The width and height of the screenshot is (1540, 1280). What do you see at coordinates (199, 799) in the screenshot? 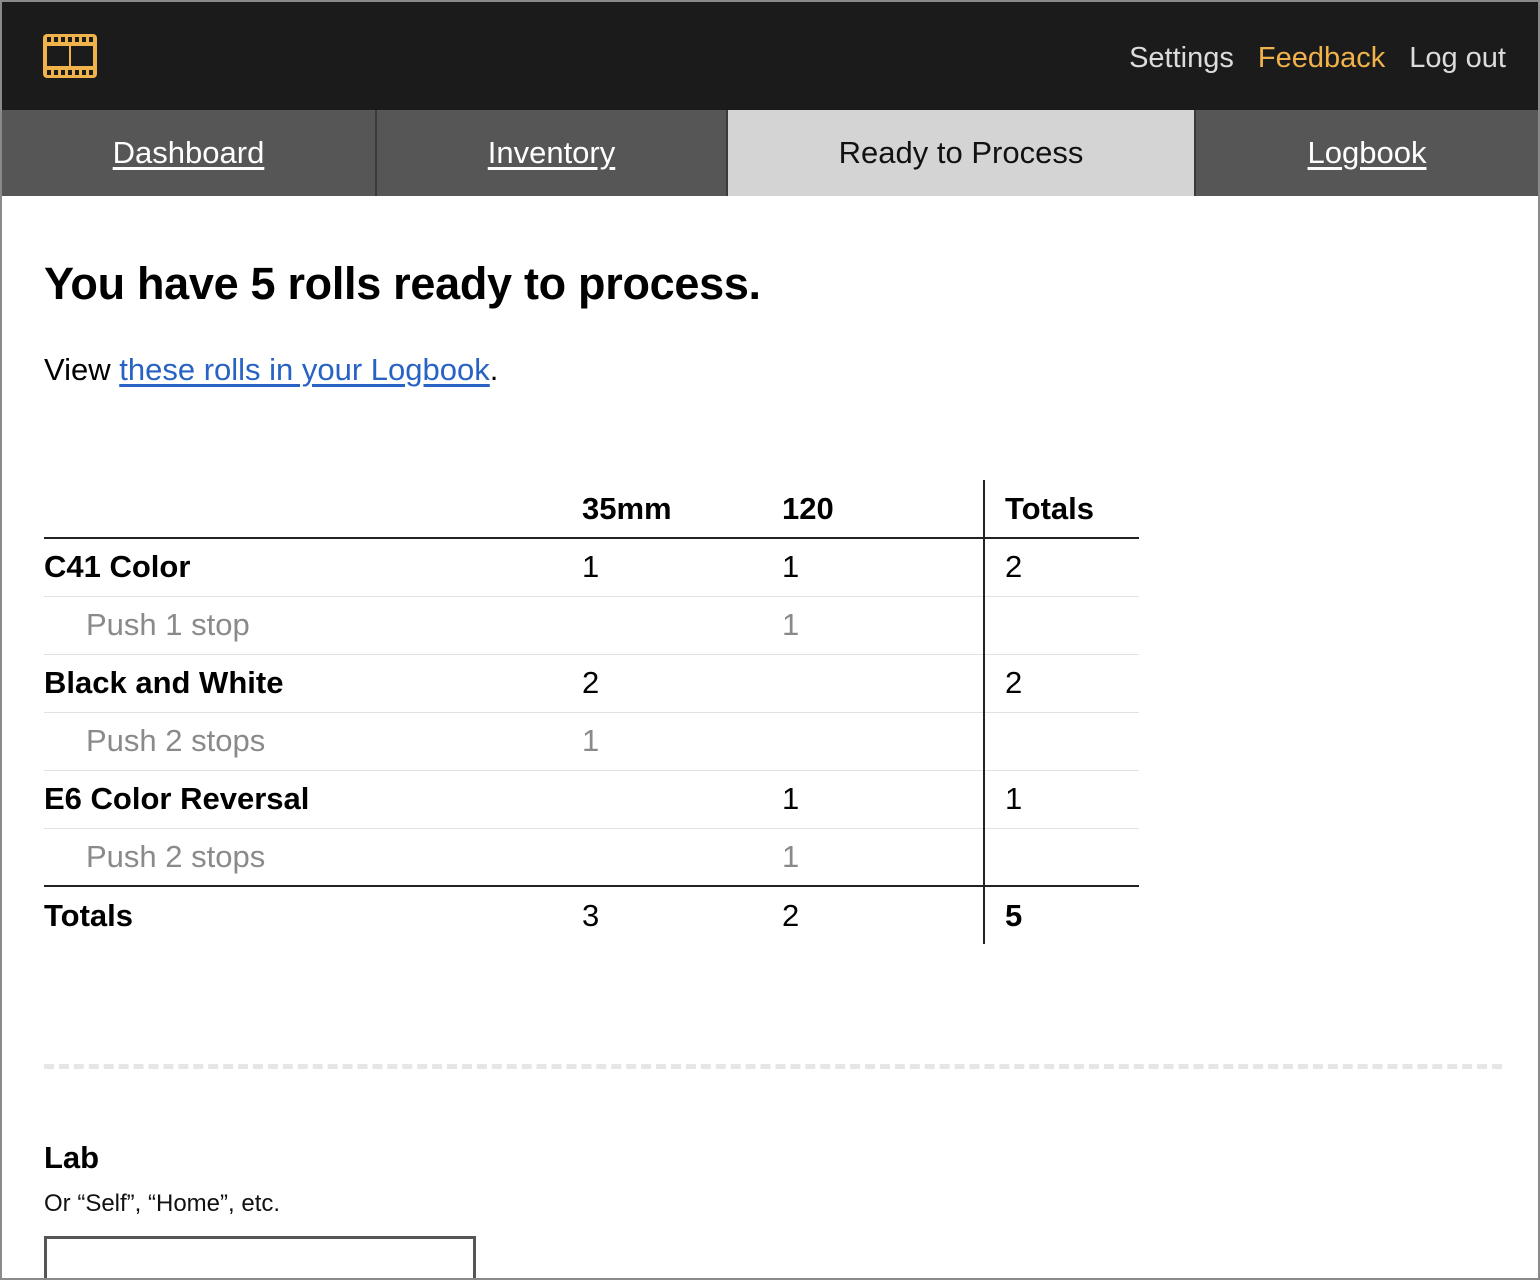
I see `process-name: E6 Color Reversal` at bounding box center [199, 799].